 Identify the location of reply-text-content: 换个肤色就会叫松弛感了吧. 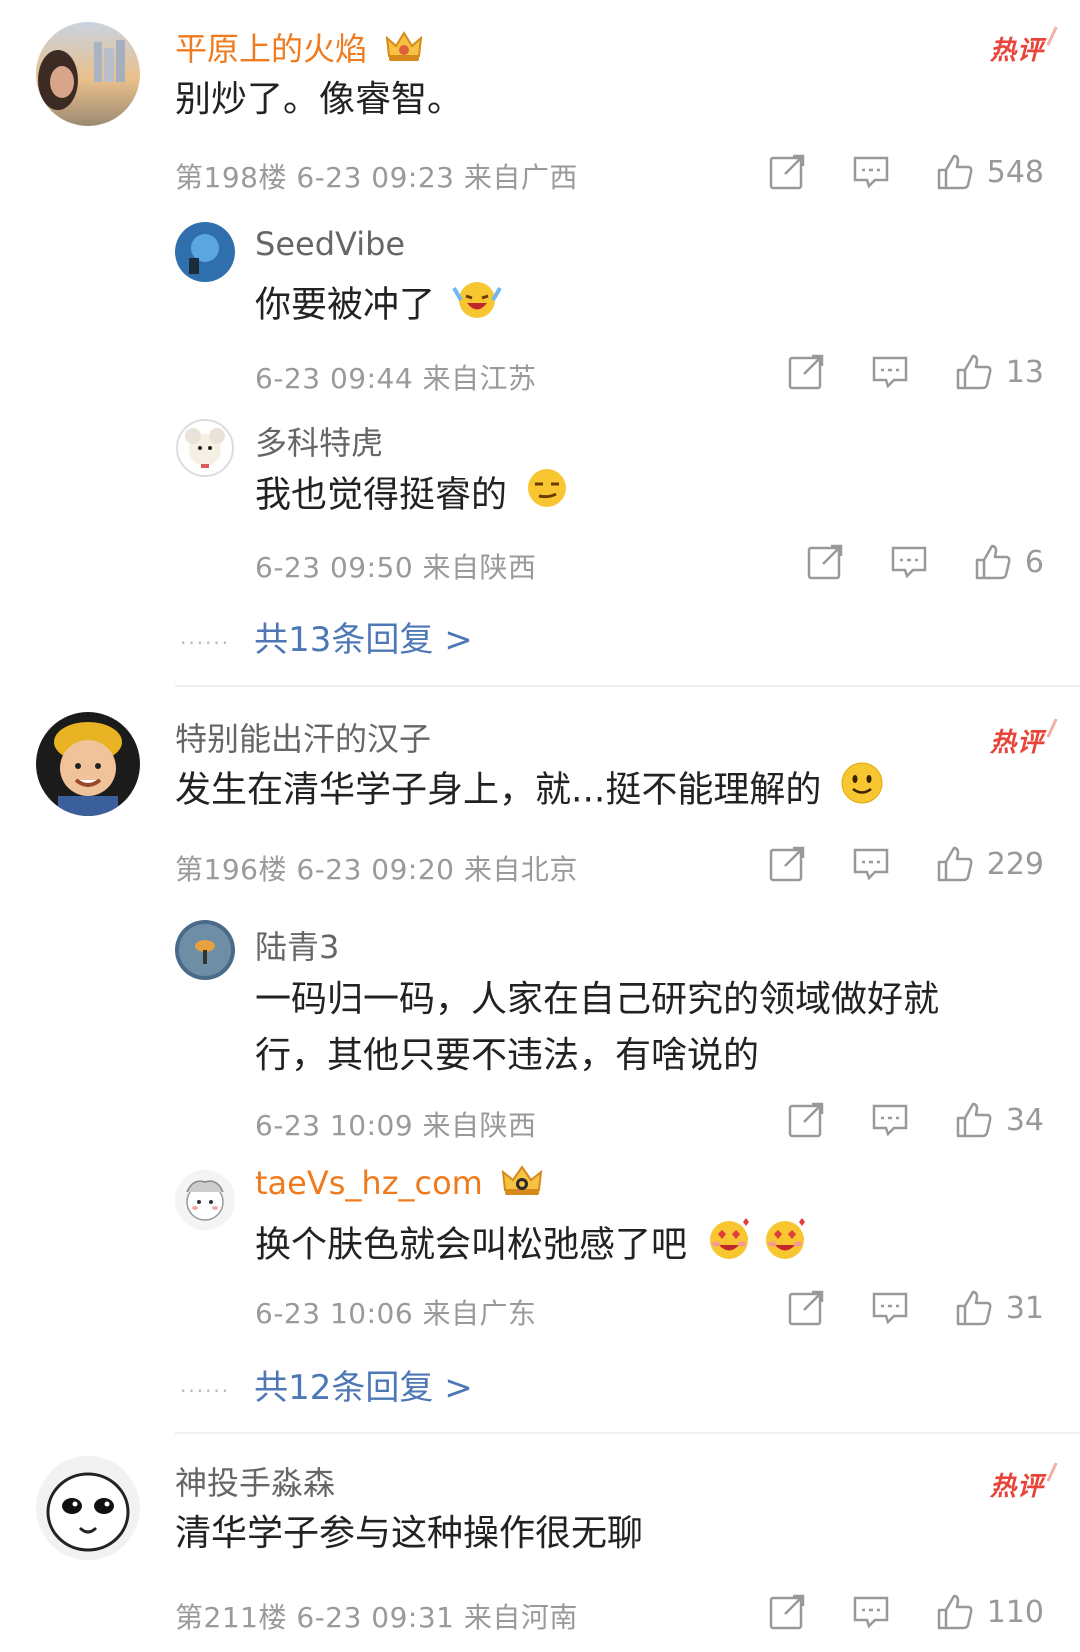
(471, 1245).